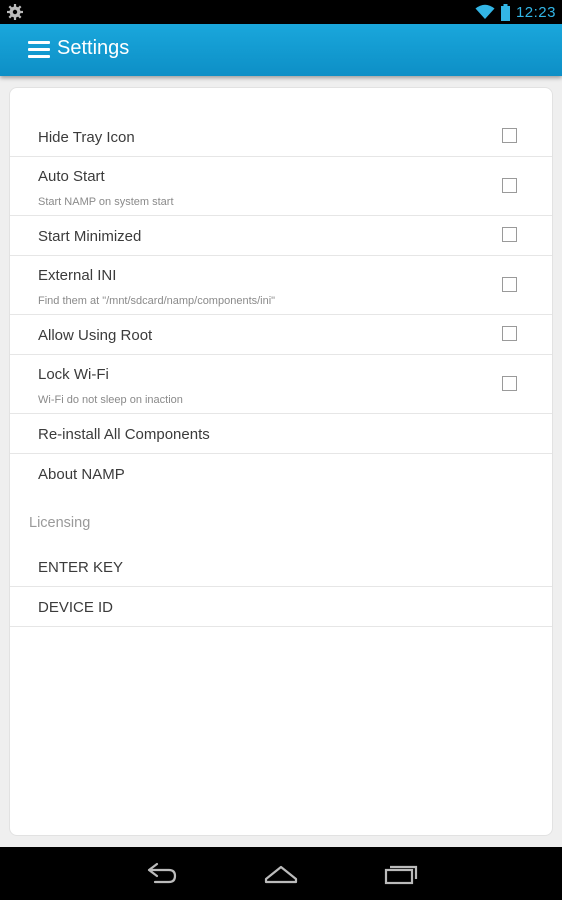  What do you see at coordinates (281, 137) in the screenshot?
I see `setting-hide-tray-icon: Hide Tray Icon` at bounding box center [281, 137].